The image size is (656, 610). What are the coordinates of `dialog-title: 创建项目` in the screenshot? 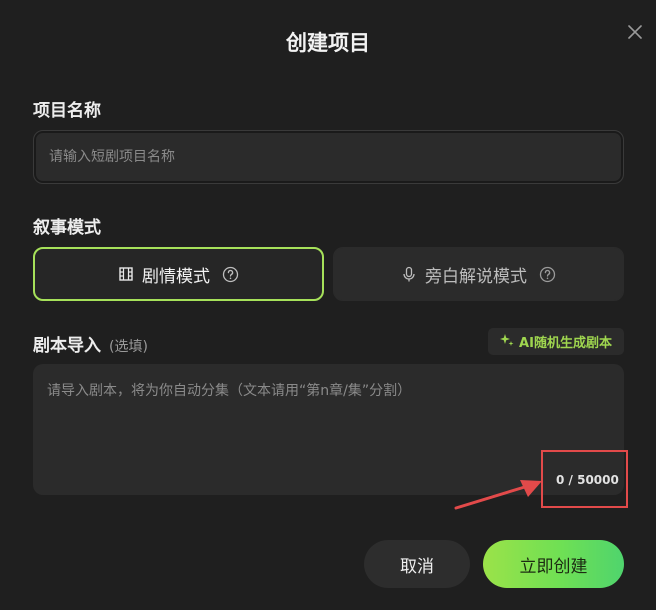 It's located at (328, 43).